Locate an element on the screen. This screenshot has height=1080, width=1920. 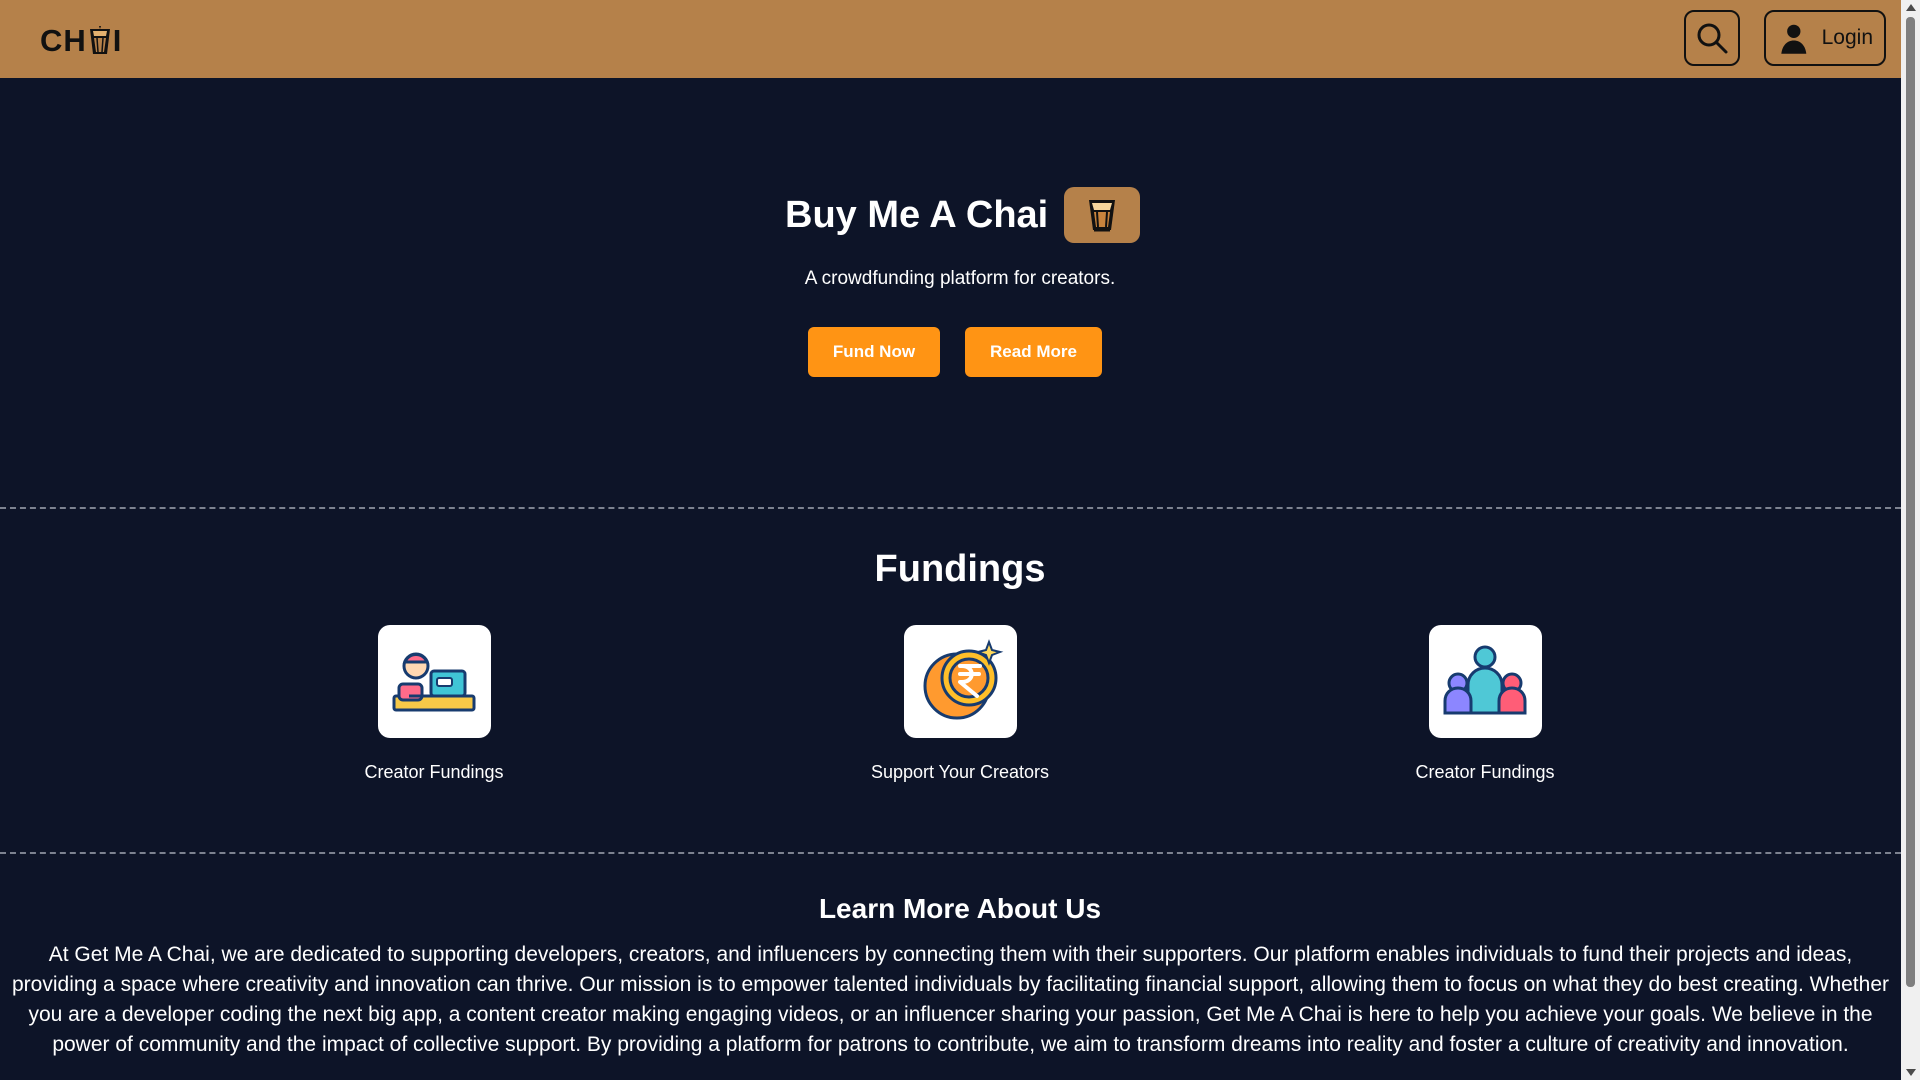
creator-laptop-icon is located at coordinates (434, 681).